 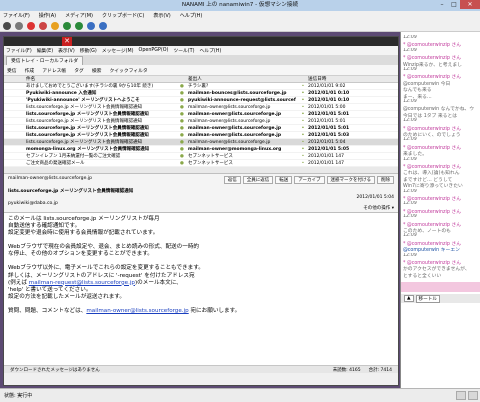 I want to click on tb-menu-tools: ツール(T), so click(x=183, y=50).